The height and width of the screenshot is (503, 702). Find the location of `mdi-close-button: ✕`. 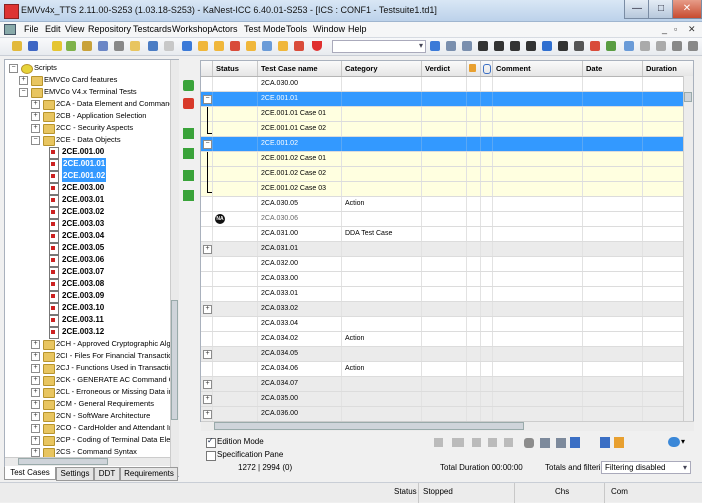

mdi-close-button: ✕ is located at coordinates (692, 29).